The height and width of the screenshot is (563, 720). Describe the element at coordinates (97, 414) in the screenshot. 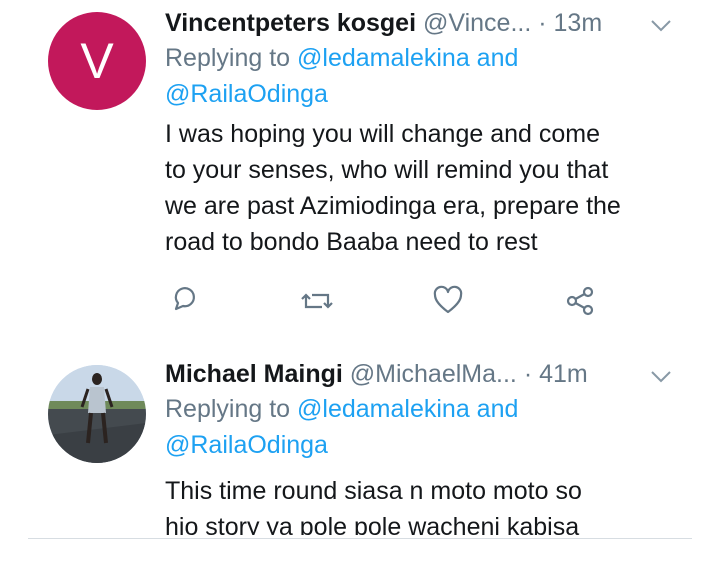

I see `avatar` at that location.